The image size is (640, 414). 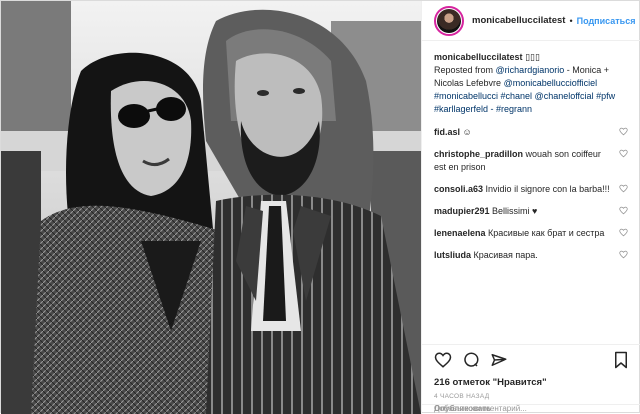 I want to click on avatar-image, so click(x=449, y=20).